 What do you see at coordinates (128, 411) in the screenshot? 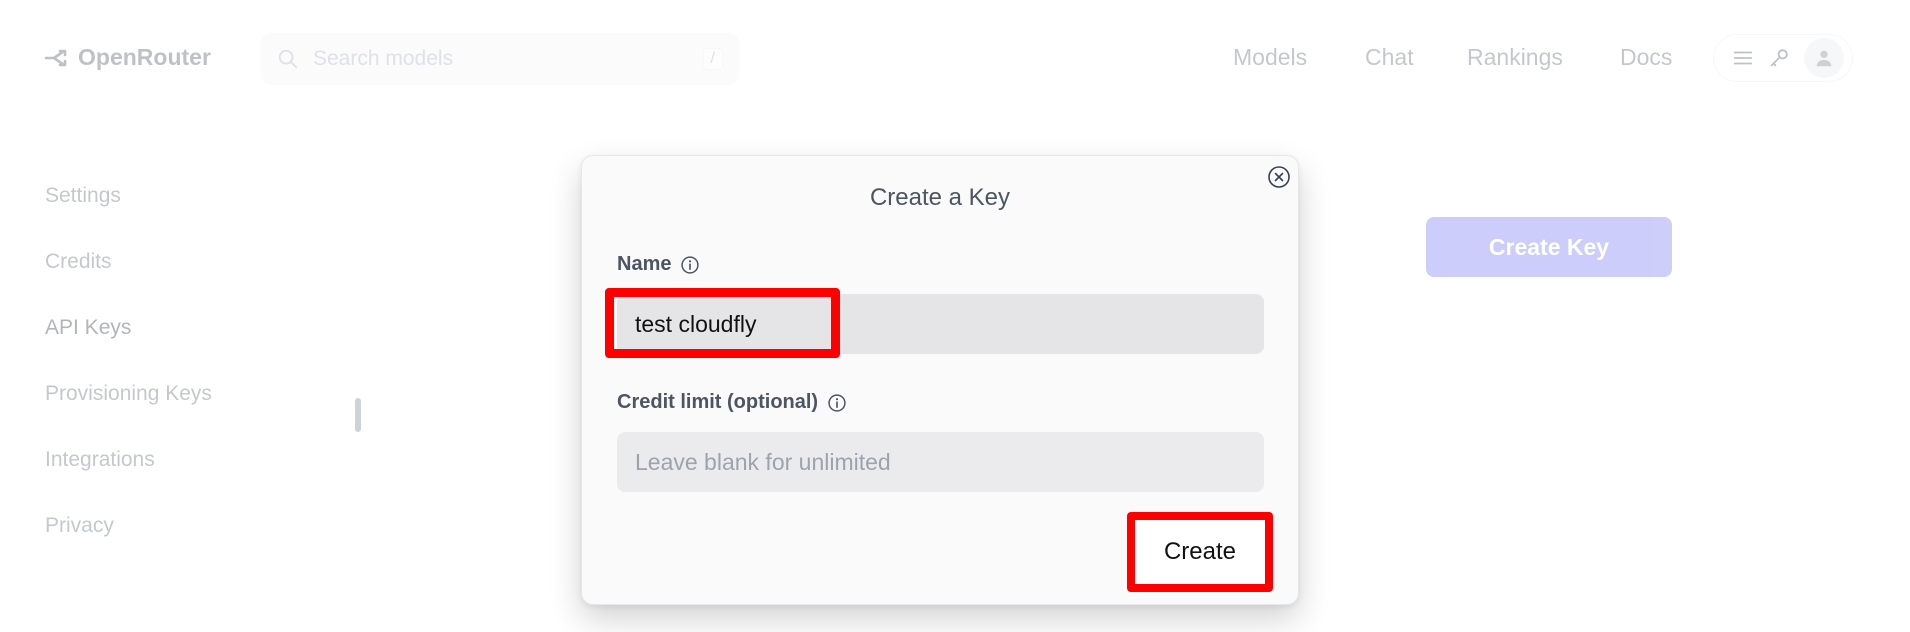
I see `sidebar-item-provisioning-keys: Provisioning Keys` at bounding box center [128, 411].